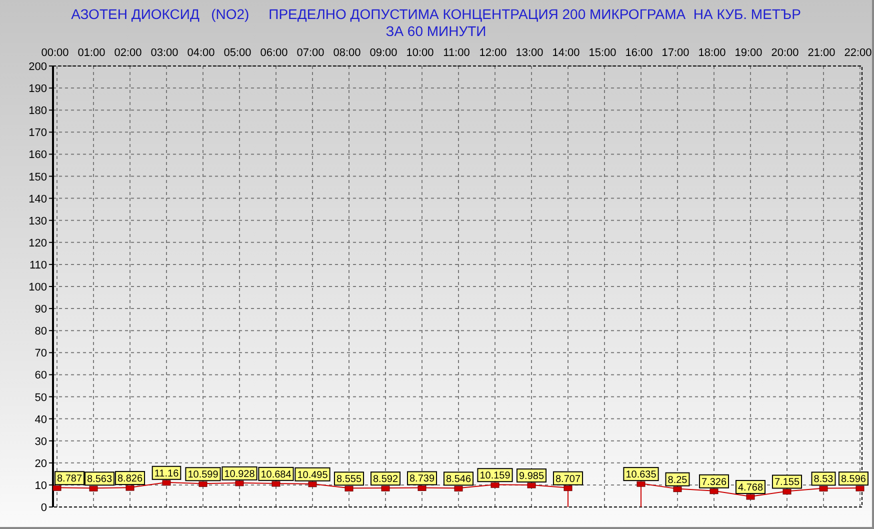 This screenshot has height=529, width=874. What do you see at coordinates (531, 476) in the screenshot?
I see `data-label: 9.985` at bounding box center [531, 476].